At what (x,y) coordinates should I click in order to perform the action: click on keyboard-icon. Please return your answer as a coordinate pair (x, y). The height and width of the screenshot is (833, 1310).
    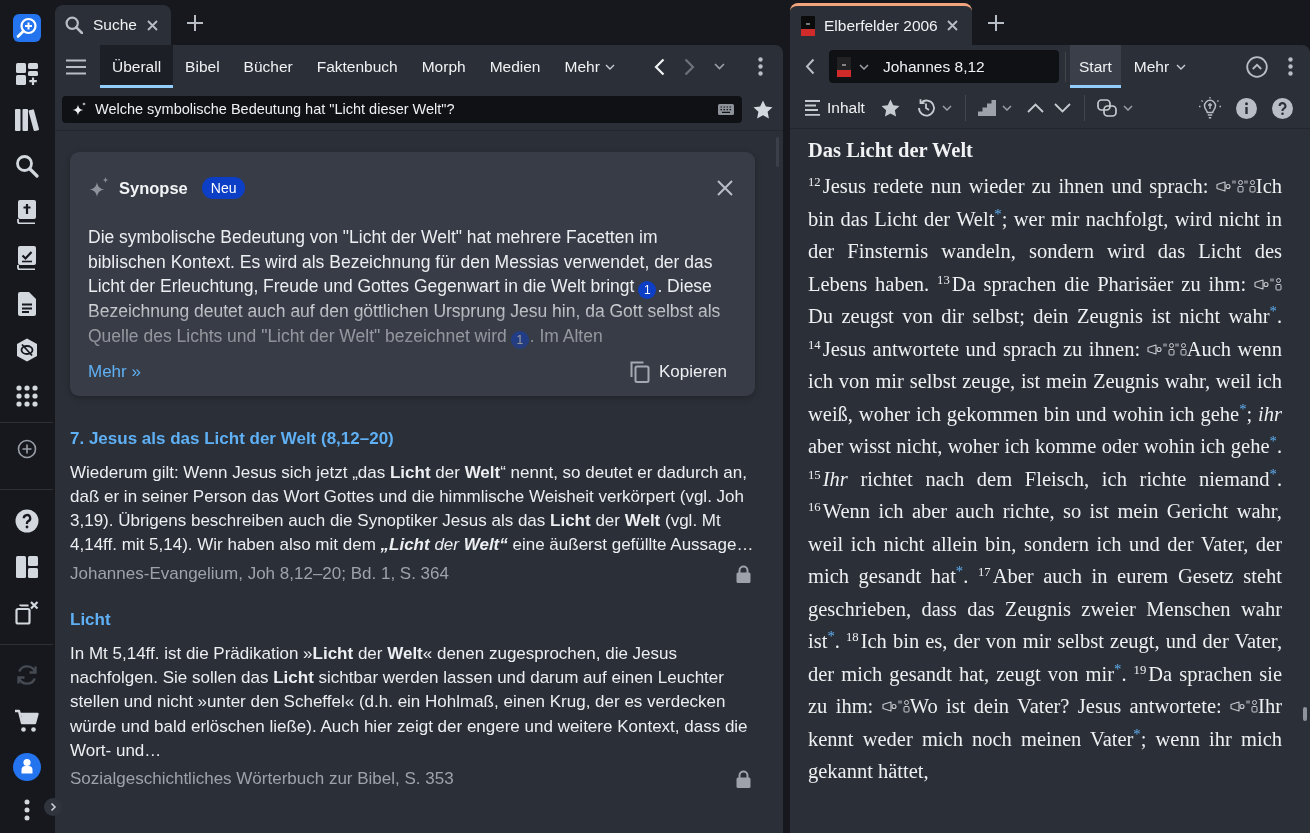
    Looking at the image, I should click on (726, 109).